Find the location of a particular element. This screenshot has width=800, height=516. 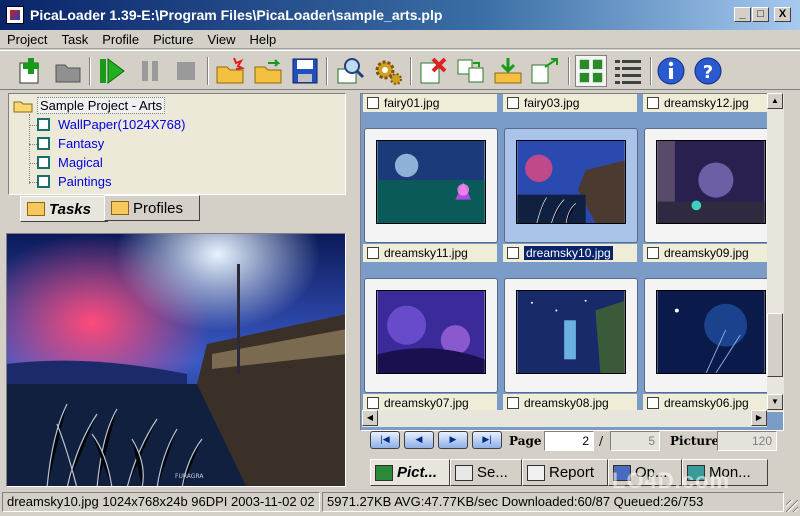

tasks-icon is located at coordinates (36, 209).